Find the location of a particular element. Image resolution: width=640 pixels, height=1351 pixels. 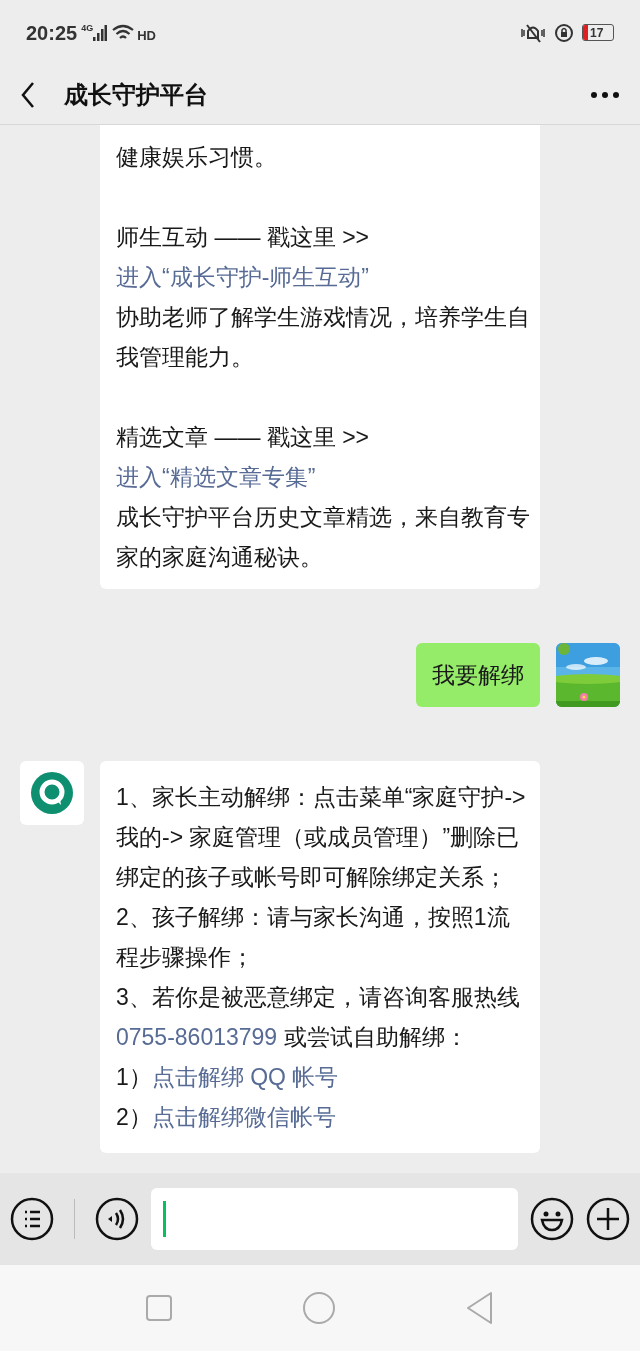

message-text: 2）点击解绑微信帐号 is located at coordinates (226, 1117).